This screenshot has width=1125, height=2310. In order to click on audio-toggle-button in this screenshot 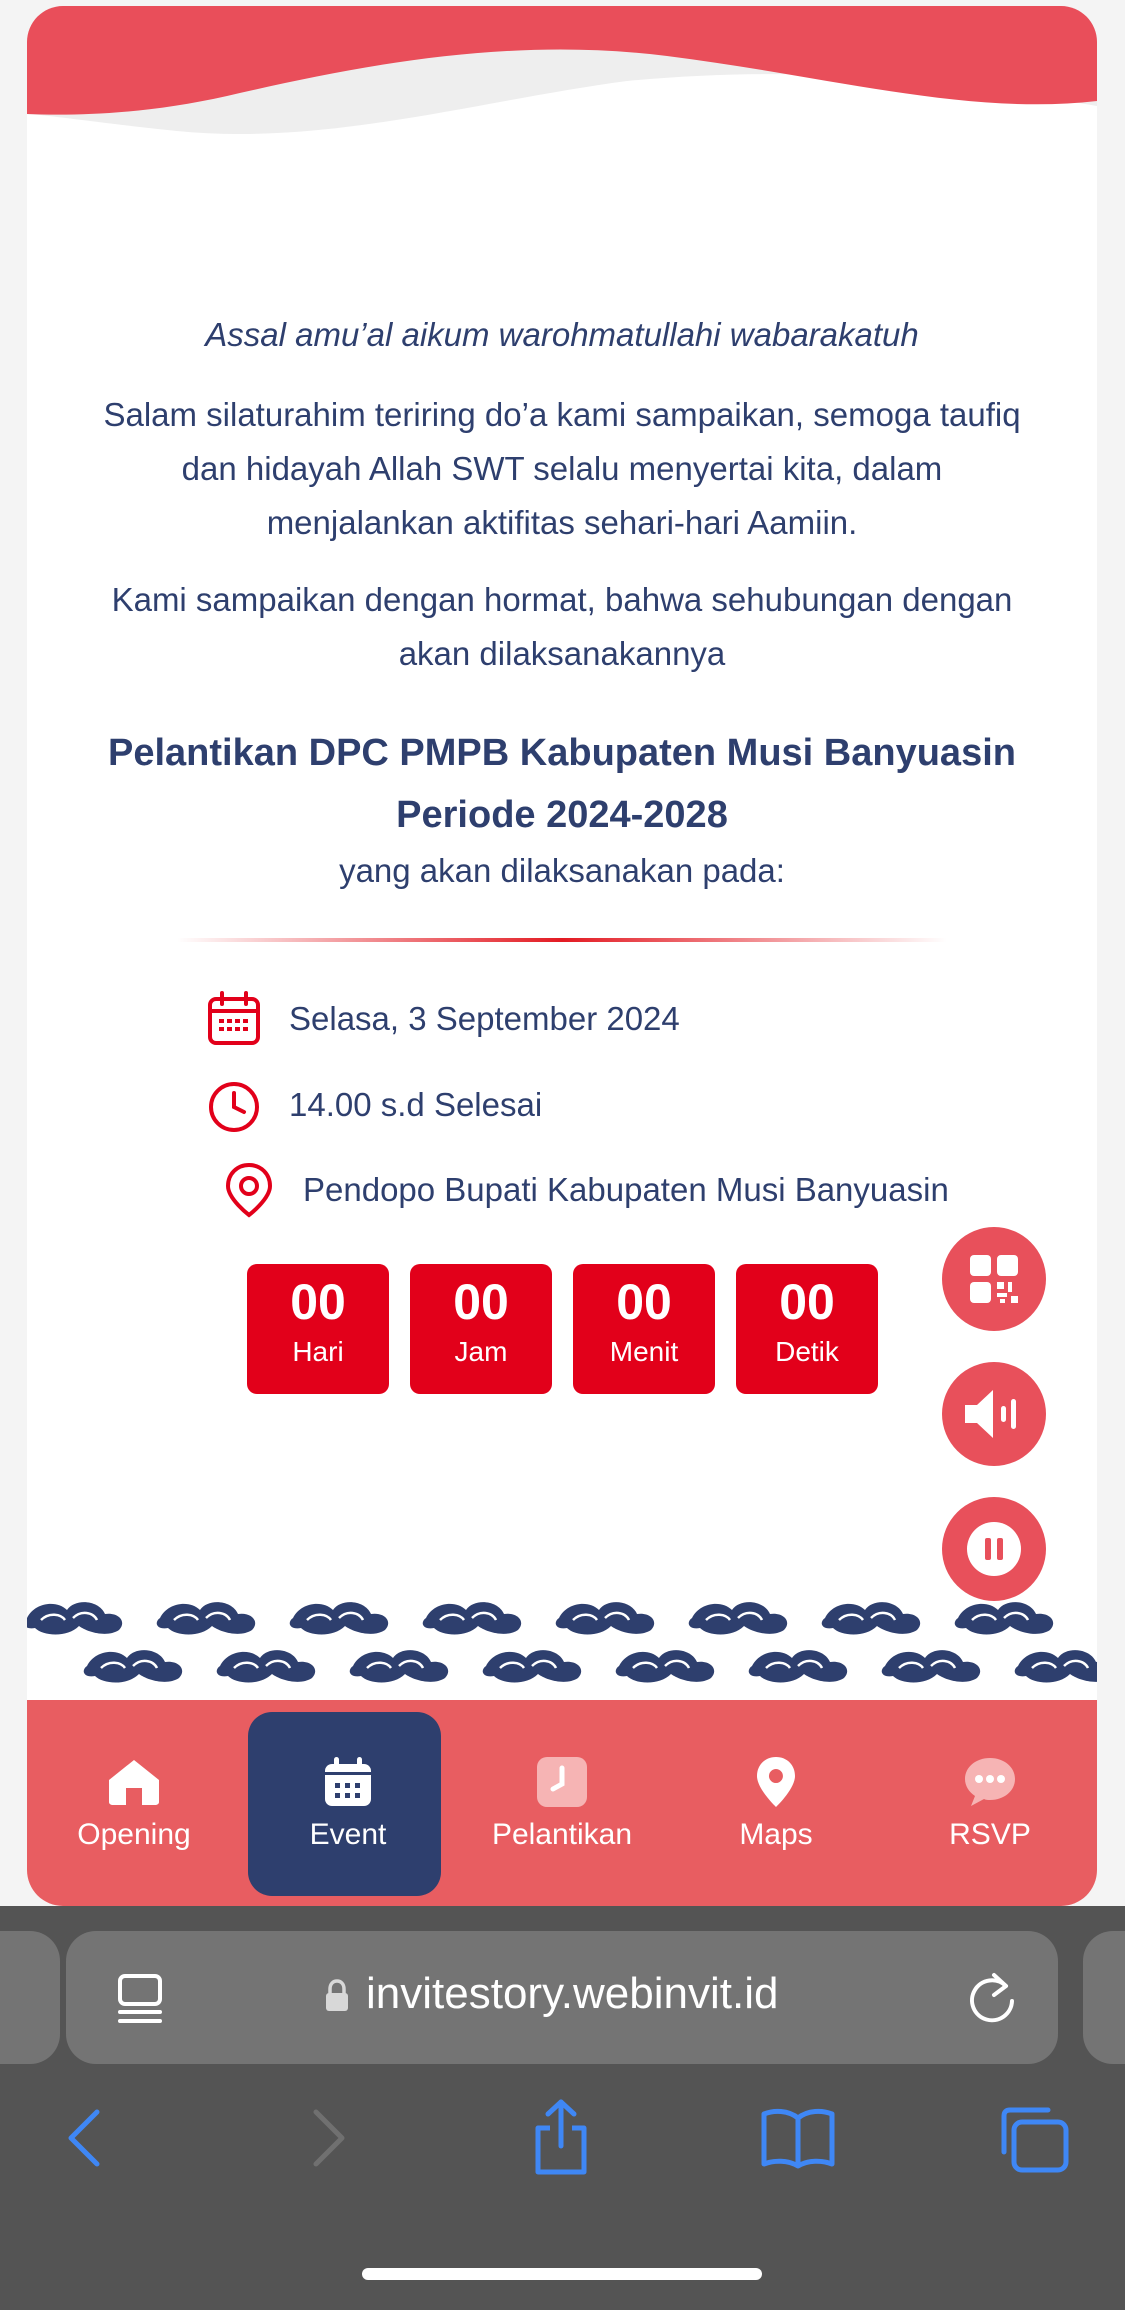, I will do `click(994, 1414)`.